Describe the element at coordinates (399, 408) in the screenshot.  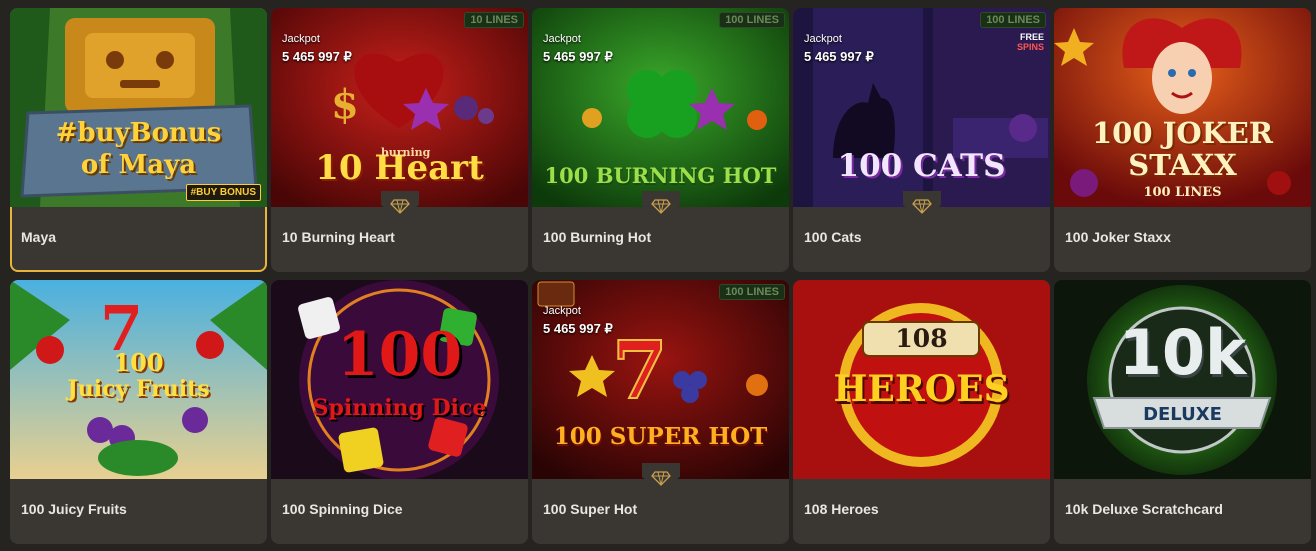
I see `game-logo-text: Spinning Dice` at that location.